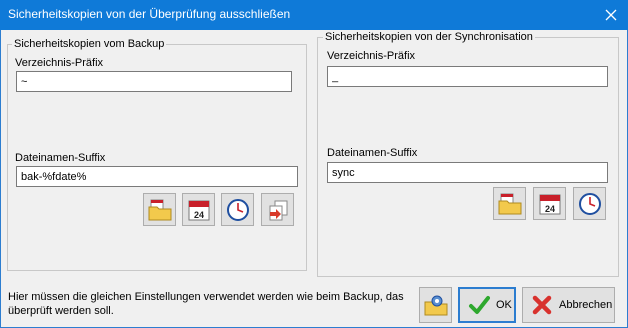  Describe the element at coordinates (371, 56) in the screenshot. I see `sync-prefix-label: Verzeichnis-Präfix` at that location.